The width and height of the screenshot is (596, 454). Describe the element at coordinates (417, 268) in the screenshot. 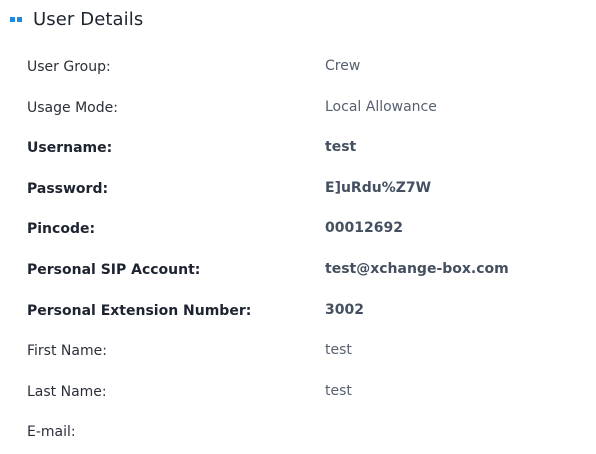

I see `sip-account-value: test@xchange-box.com` at that location.